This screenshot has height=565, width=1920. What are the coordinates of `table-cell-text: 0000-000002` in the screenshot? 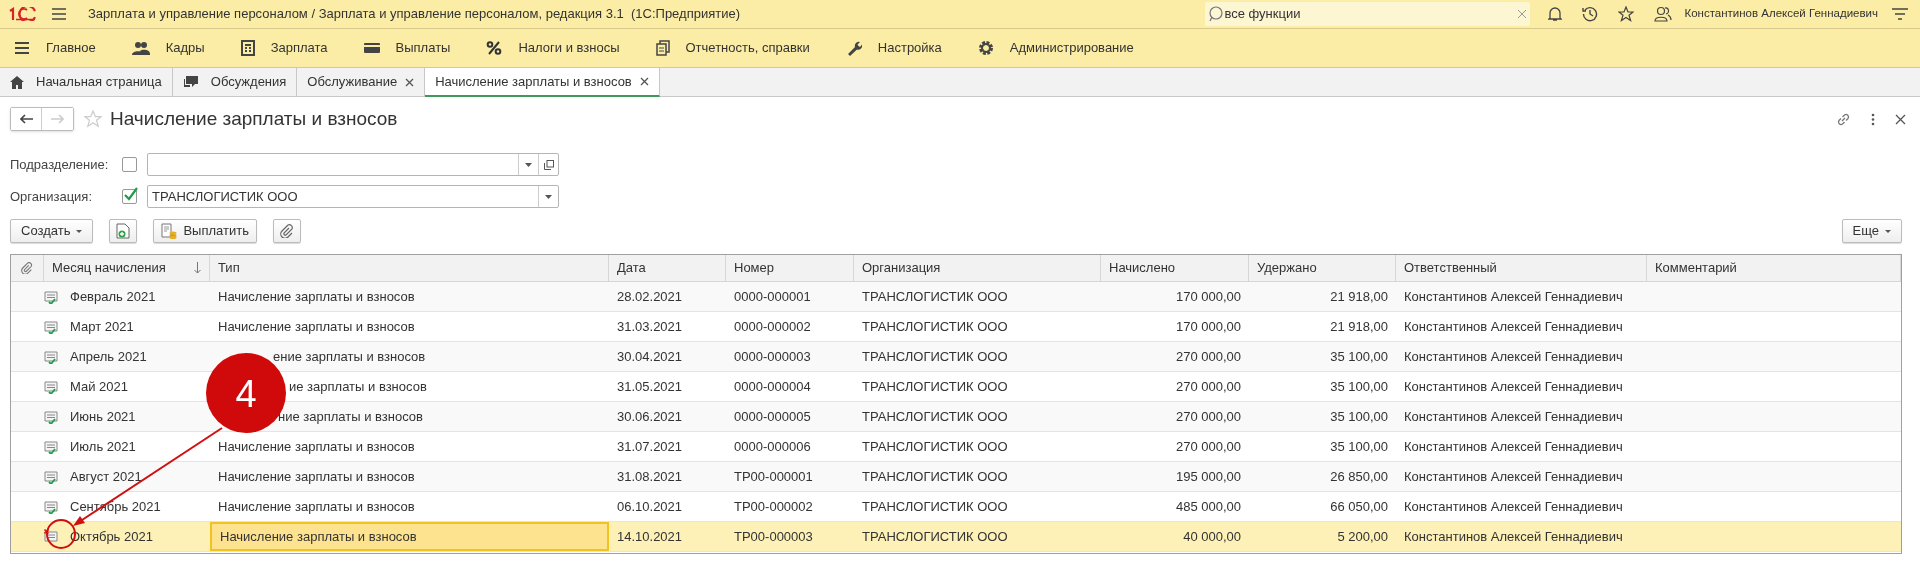 It's located at (772, 326).